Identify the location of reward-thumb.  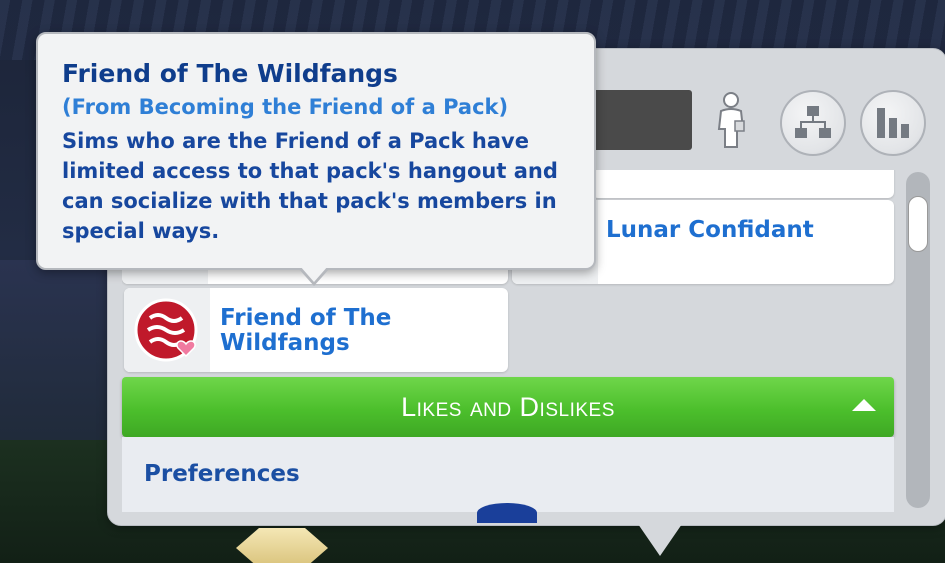
(167, 330).